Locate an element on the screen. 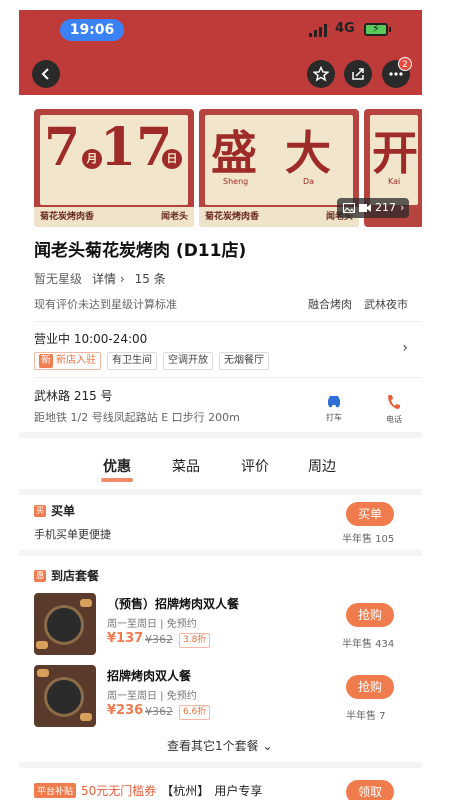 The height and width of the screenshot is (800, 456). rating-label: 暂无星级 is located at coordinates (58, 279).